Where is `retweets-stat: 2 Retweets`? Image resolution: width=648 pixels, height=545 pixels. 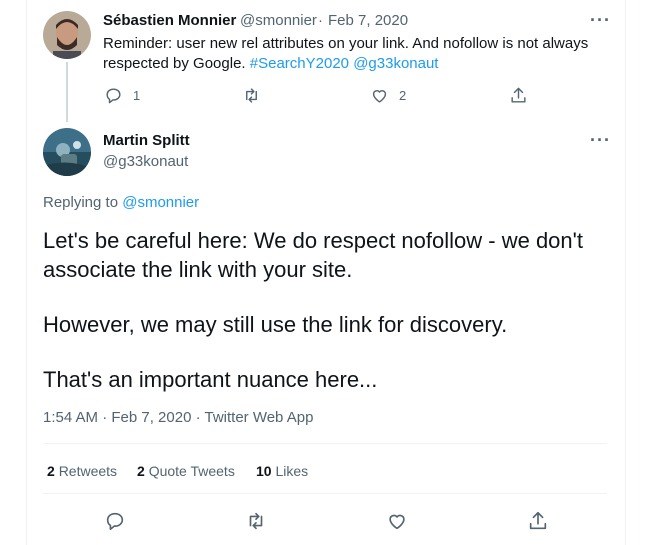
retweets-stat: 2 Retweets is located at coordinates (82, 471).